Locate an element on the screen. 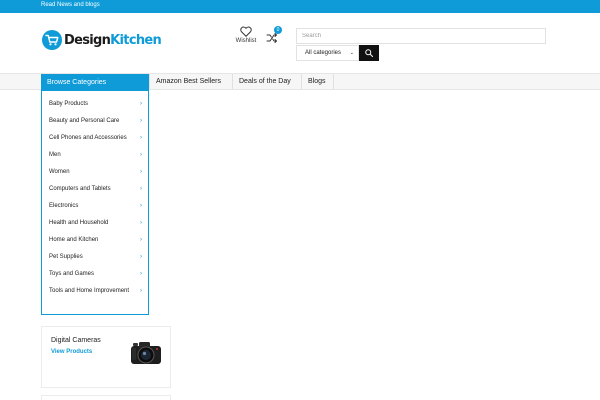 The width and height of the screenshot is (600, 400). category-item-label: Tools and Home Improvement is located at coordinates (89, 291).